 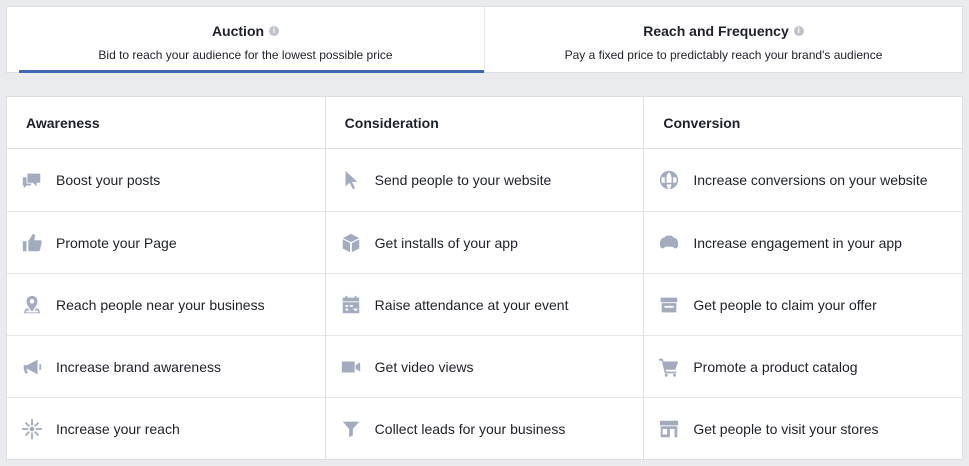 I want to click on objective-increase-reach: Increase your reach, so click(x=166, y=428).